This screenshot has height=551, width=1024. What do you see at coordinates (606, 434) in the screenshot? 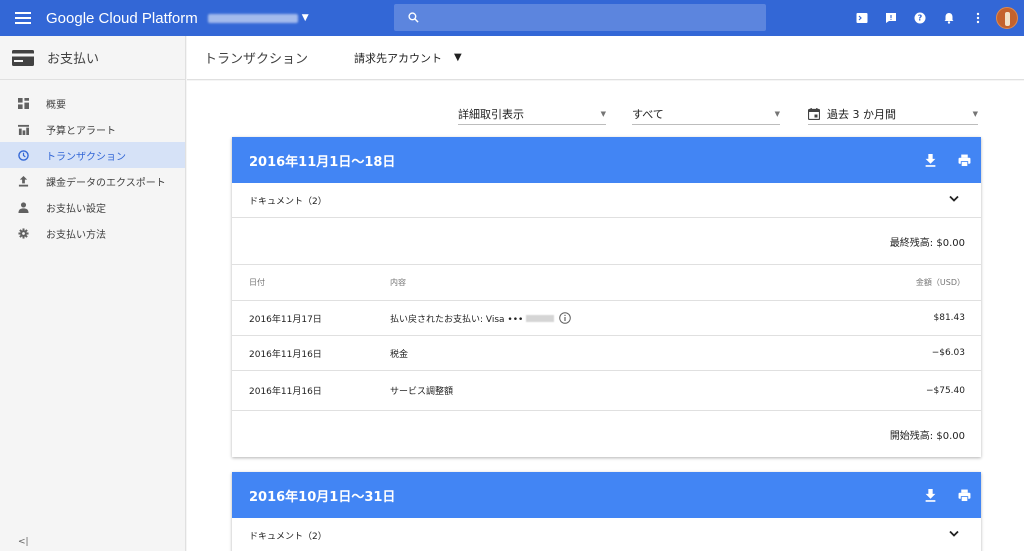
I see `opening-balance-row: 開始残高: $0.00` at bounding box center [606, 434].